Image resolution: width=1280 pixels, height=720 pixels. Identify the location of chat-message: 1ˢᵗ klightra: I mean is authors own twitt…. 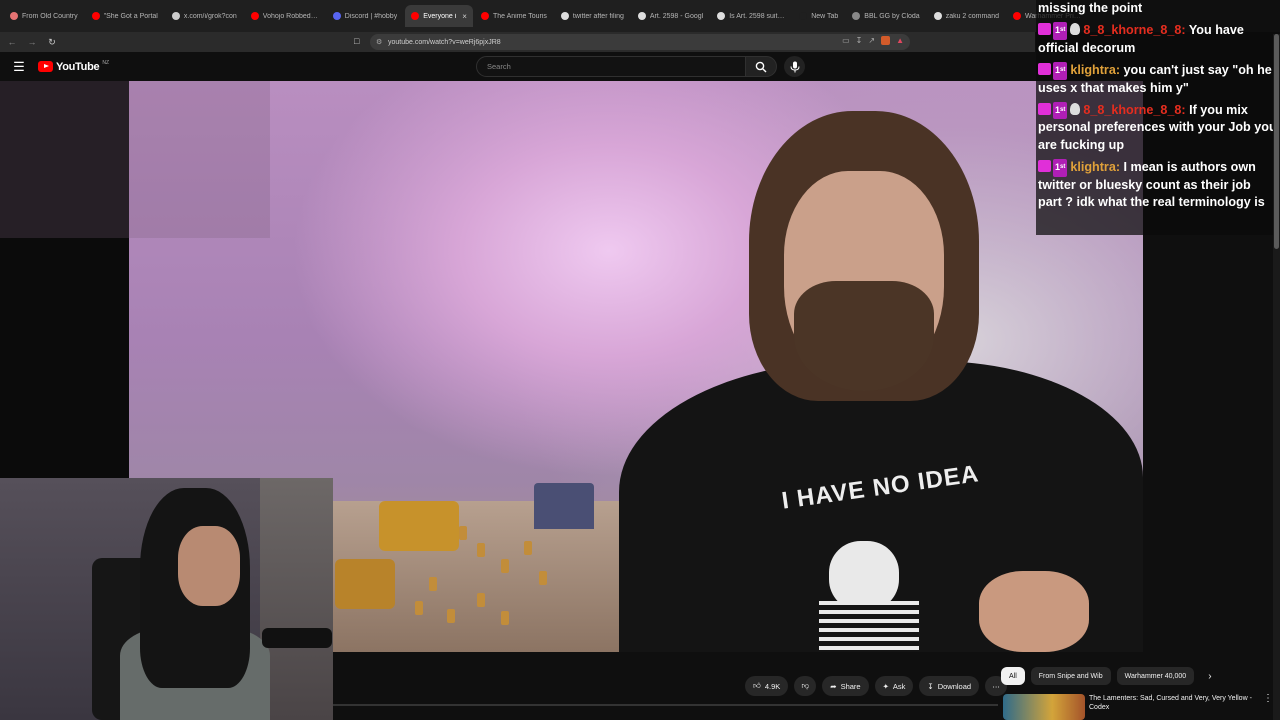
(1158, 185).